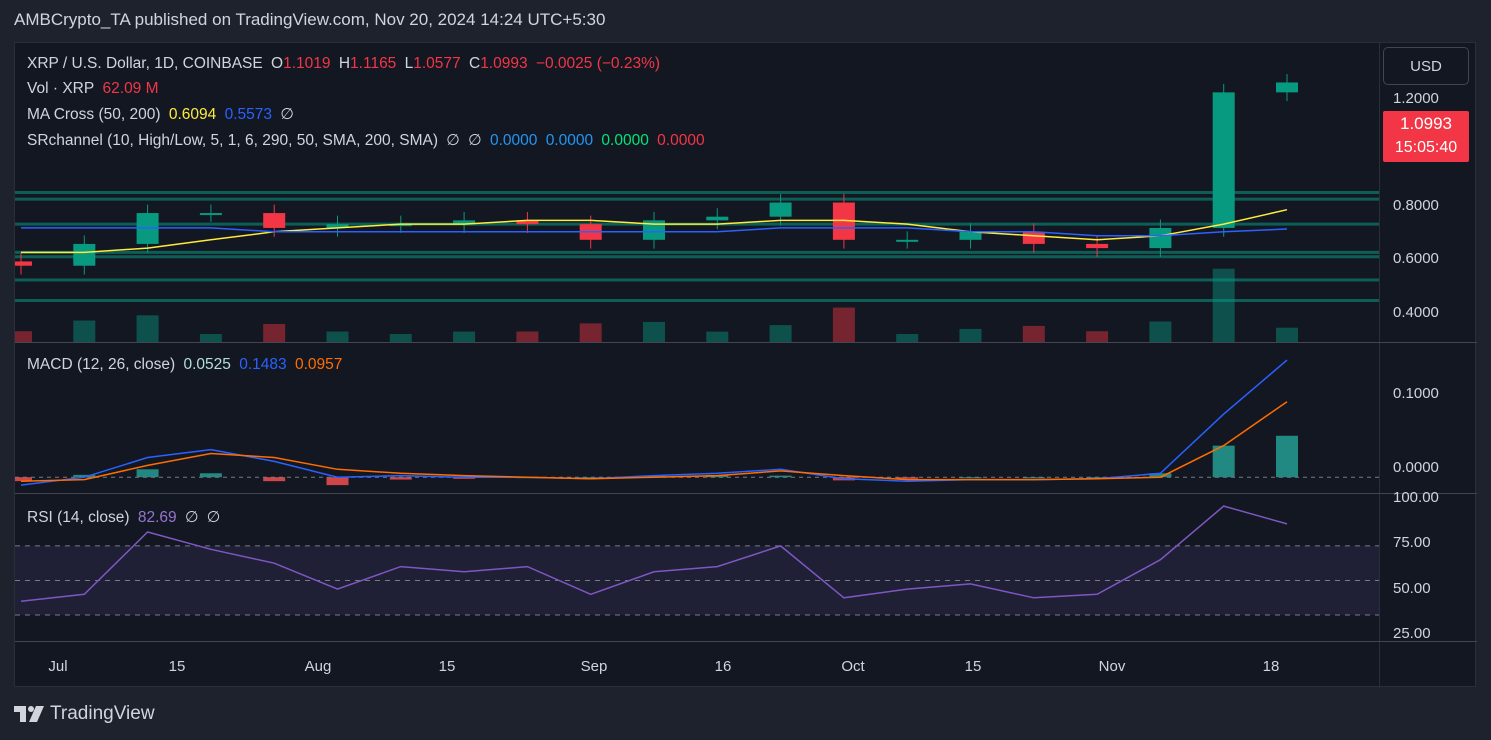 The width and height of the screenshot is (1491, 740). Describe the element at coordinates (213, 517) in the screenshot. I see `rsi-empty-2: ∅` at that location.